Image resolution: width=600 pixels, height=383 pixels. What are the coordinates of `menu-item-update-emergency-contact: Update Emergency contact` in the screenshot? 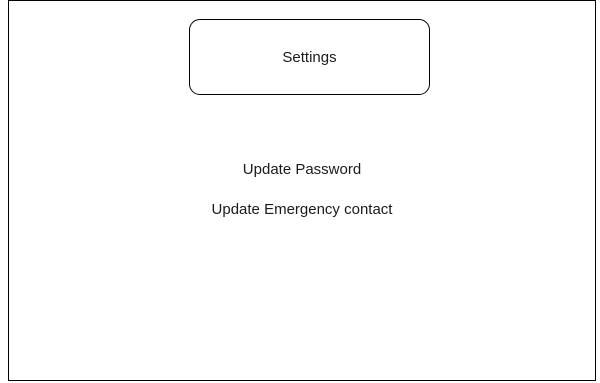 It's located at (302, 210).